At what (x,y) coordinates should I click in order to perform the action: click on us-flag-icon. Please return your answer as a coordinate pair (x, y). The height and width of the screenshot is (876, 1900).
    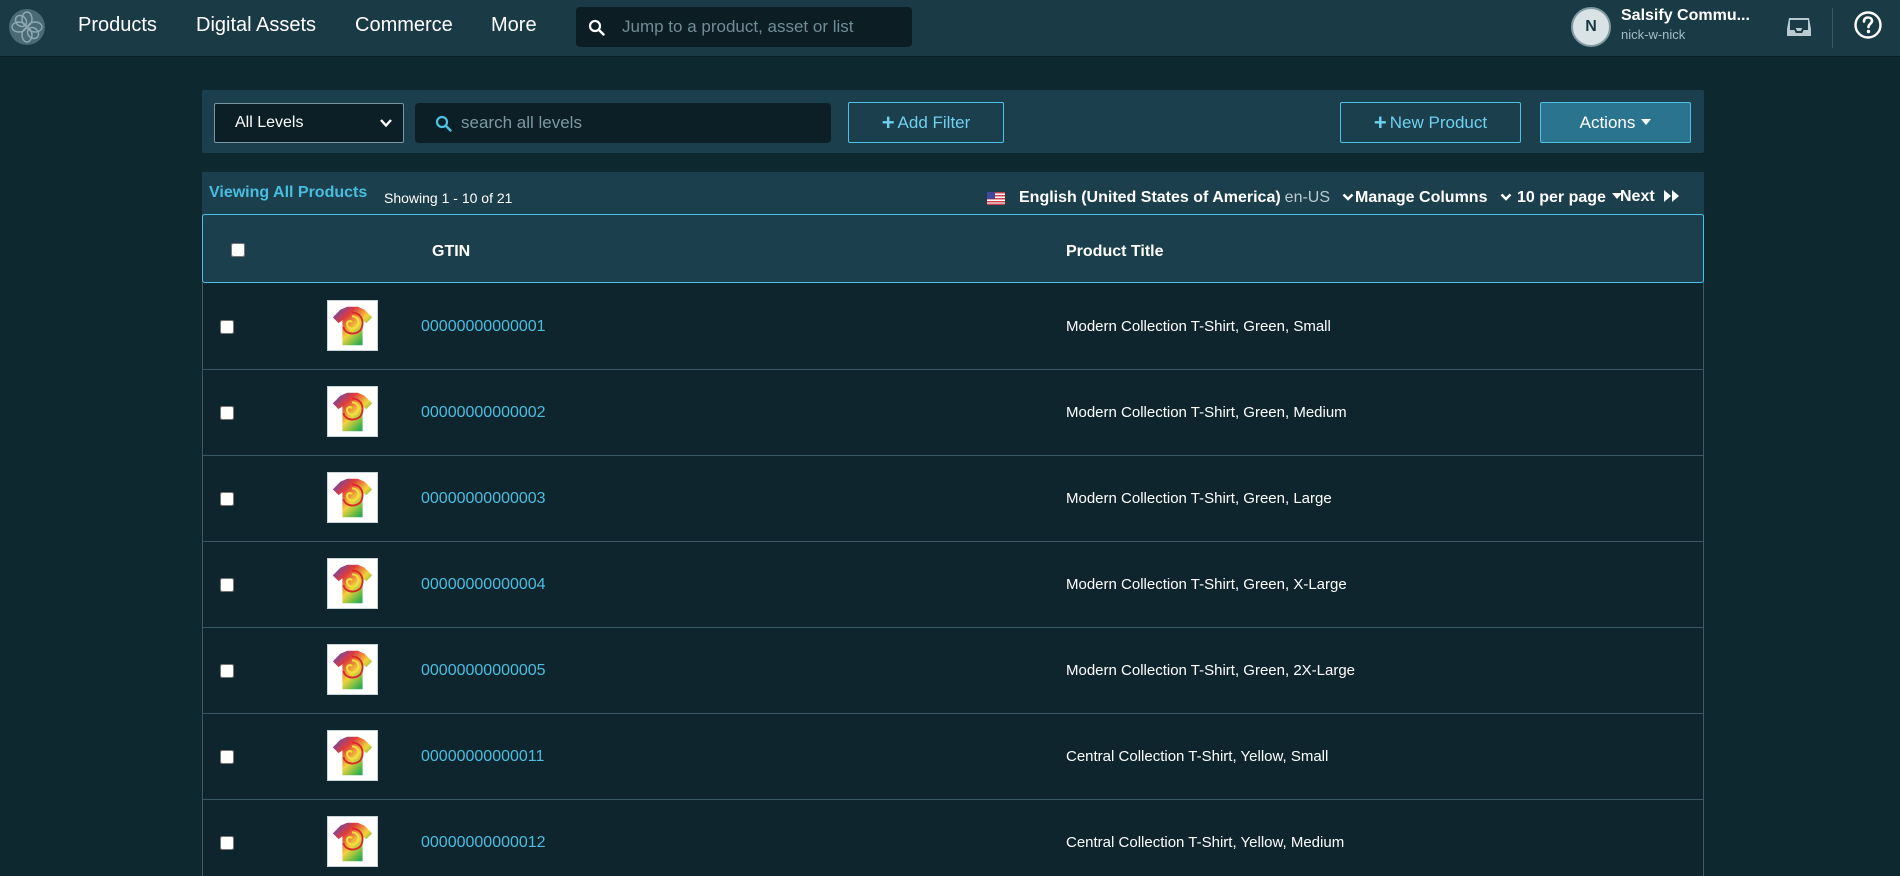
    Looking at the image, I should click on (996, 198).